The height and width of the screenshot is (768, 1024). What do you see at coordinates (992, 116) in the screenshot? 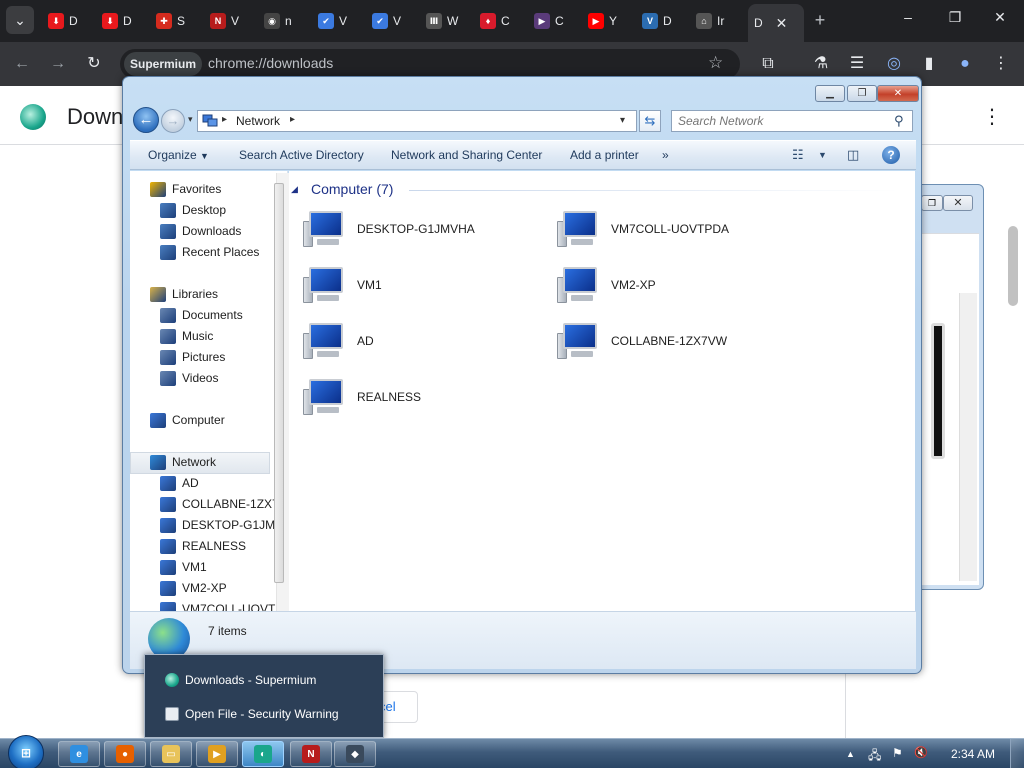
I see `page-menu-icon: ⋮` at bounding box center [992, 116].